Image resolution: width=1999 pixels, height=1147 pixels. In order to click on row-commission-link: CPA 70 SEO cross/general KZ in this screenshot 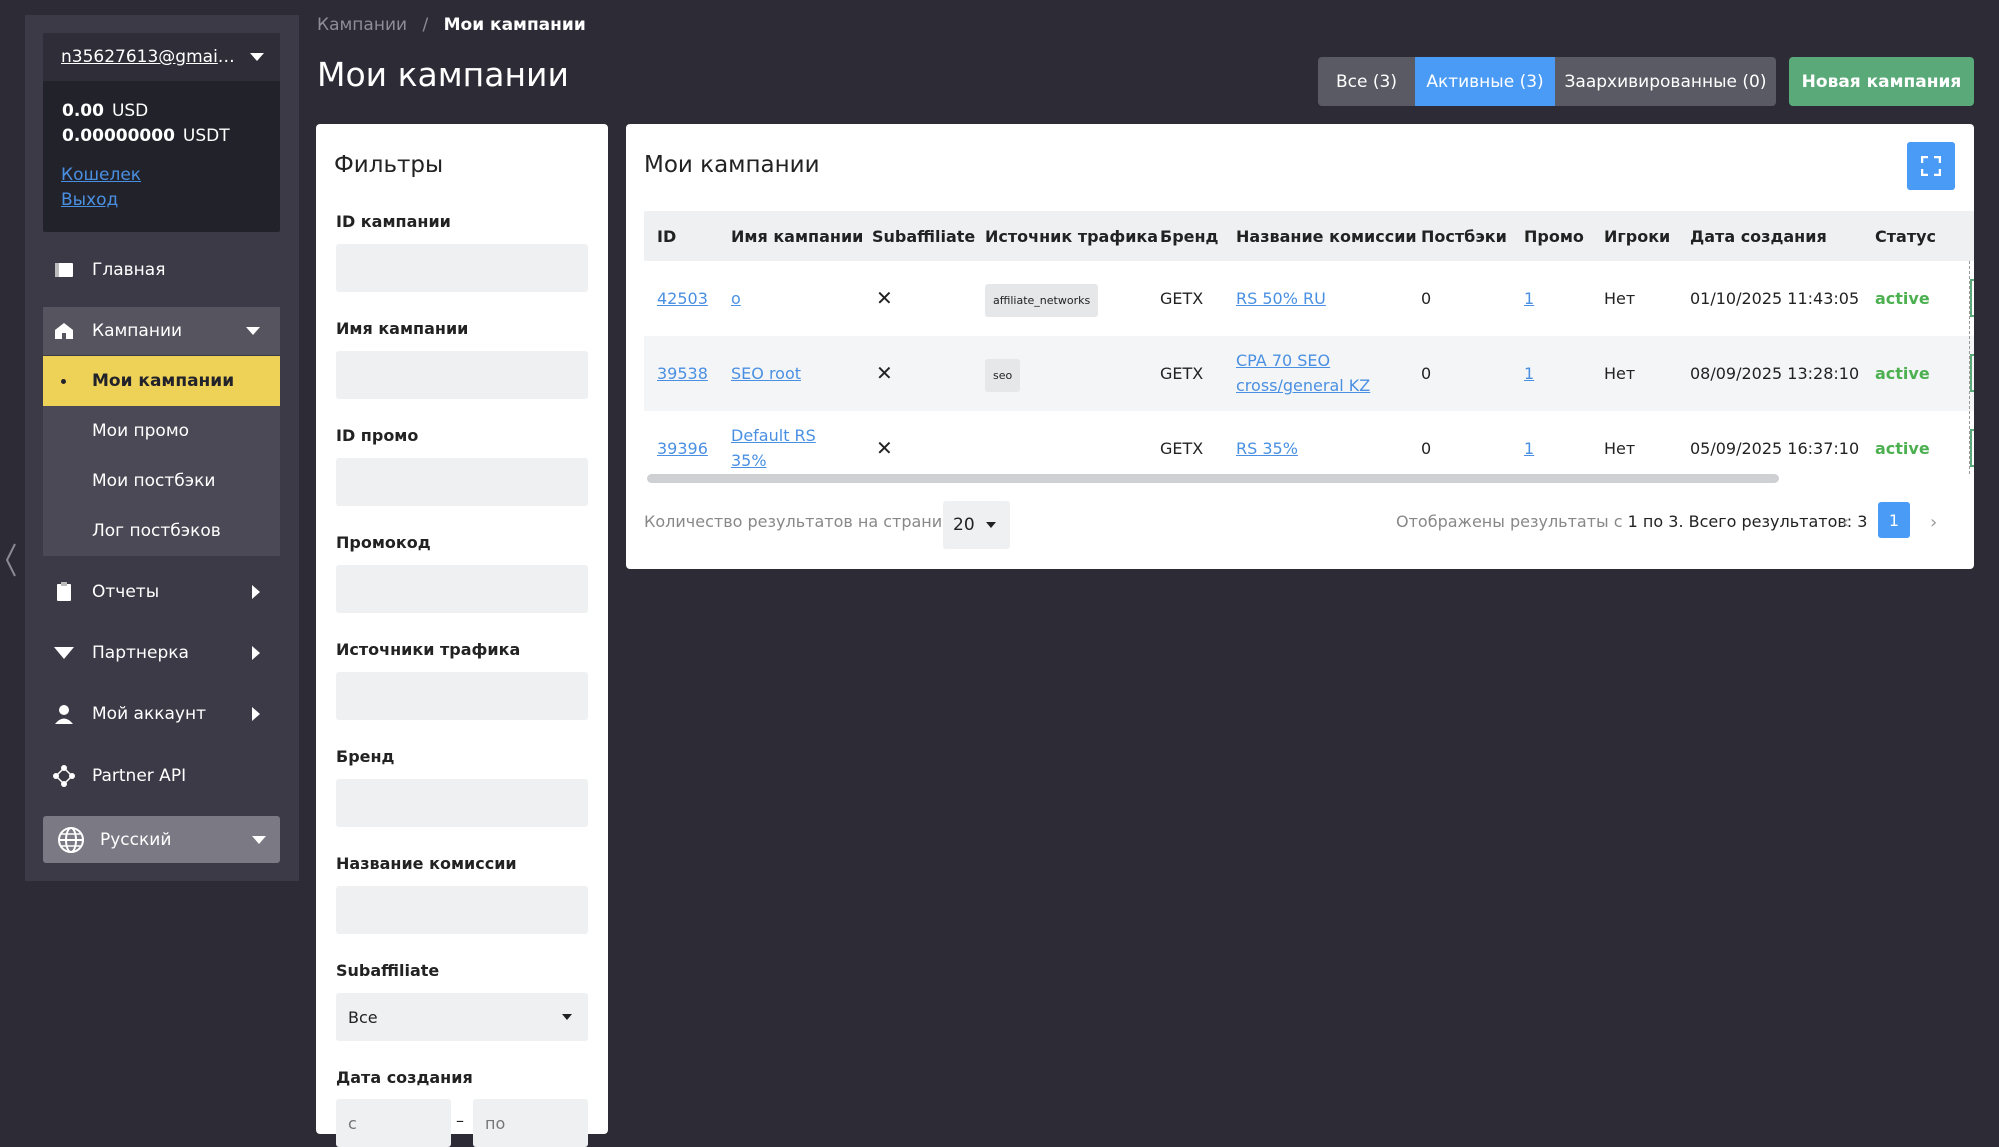, I will do `click(1311, 373)`.